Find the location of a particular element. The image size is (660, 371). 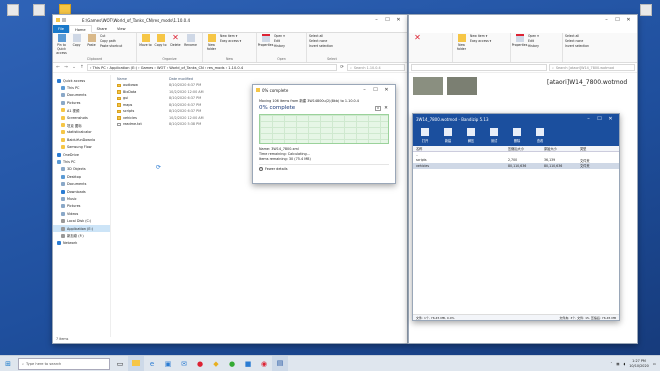

chevron-up-icon: ˄ is located at coordinates (612, 364).